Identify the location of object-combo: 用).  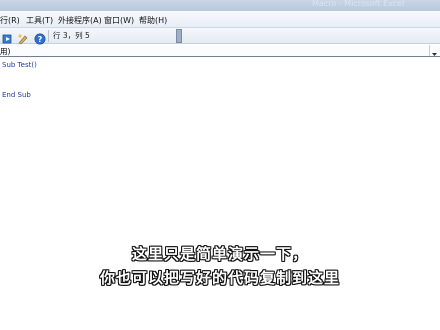
(5, 51).